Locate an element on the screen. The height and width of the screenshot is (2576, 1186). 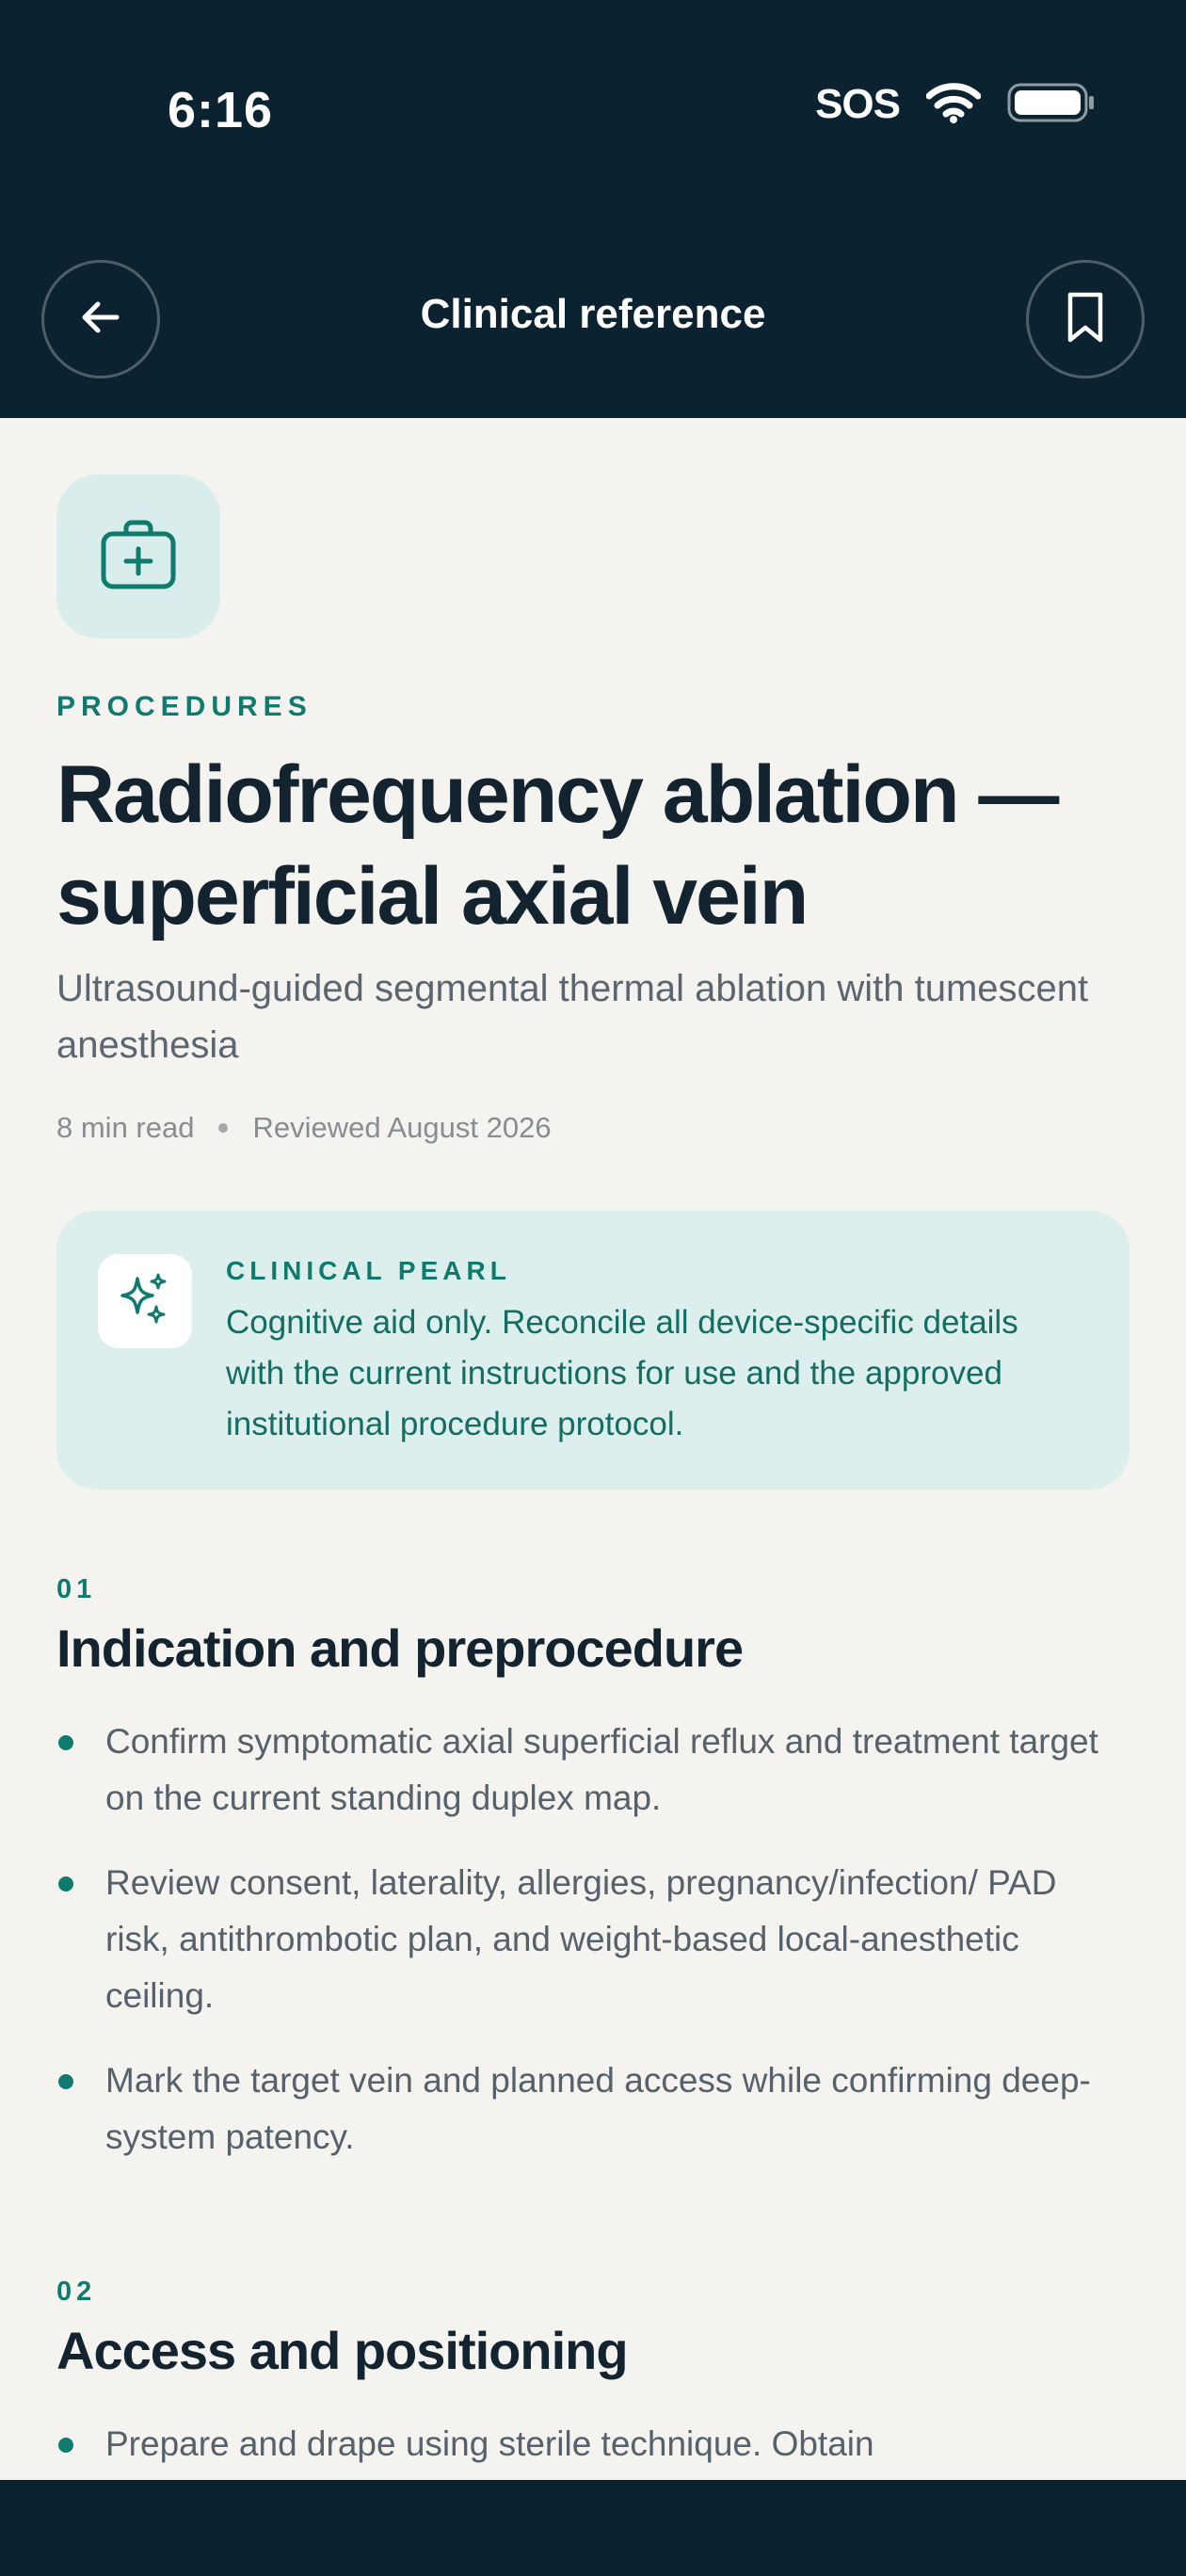
article-meta: 8 min read Reviewed August 2026 is located at coordinates (304, 1128).